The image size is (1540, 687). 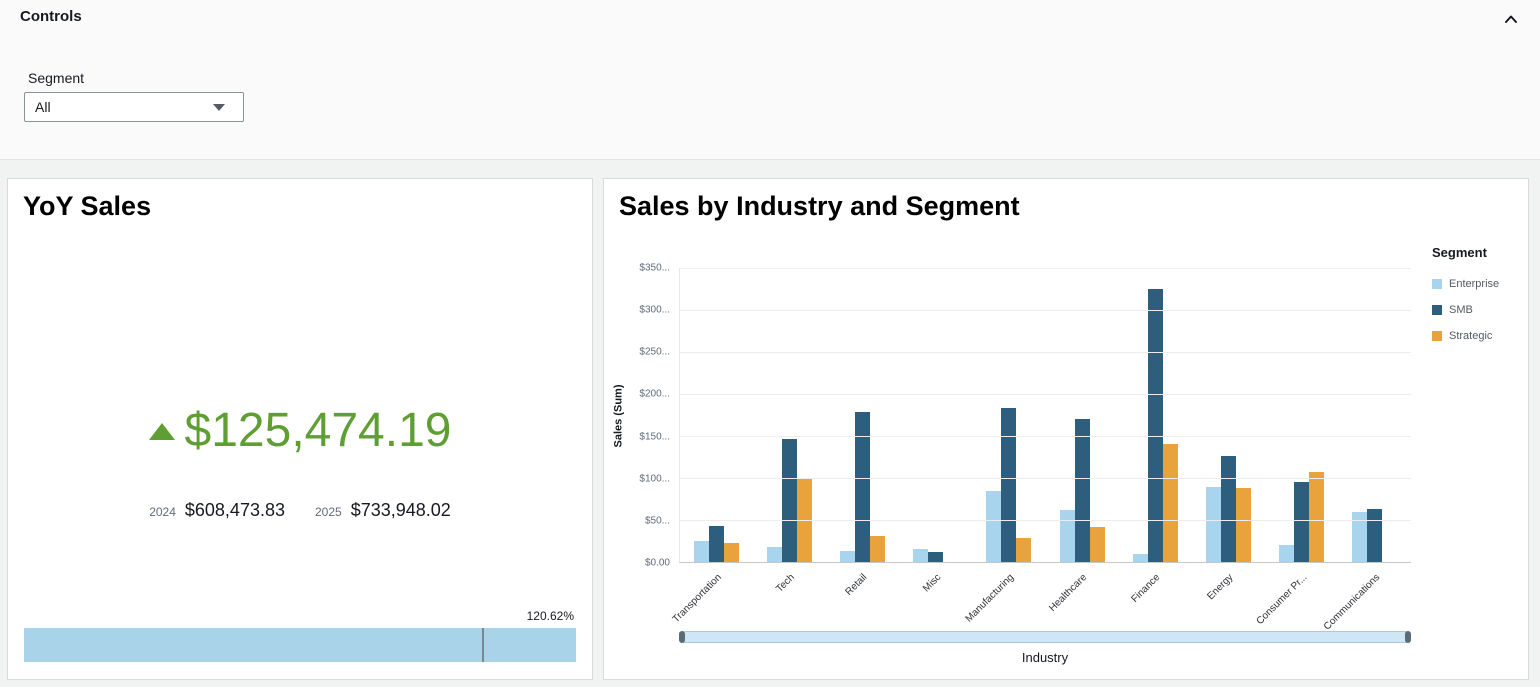 What do you see at coordinates (134, 107) in the screenshot?
I see `segment-dropdown: All` at bounding box center [134, 107].